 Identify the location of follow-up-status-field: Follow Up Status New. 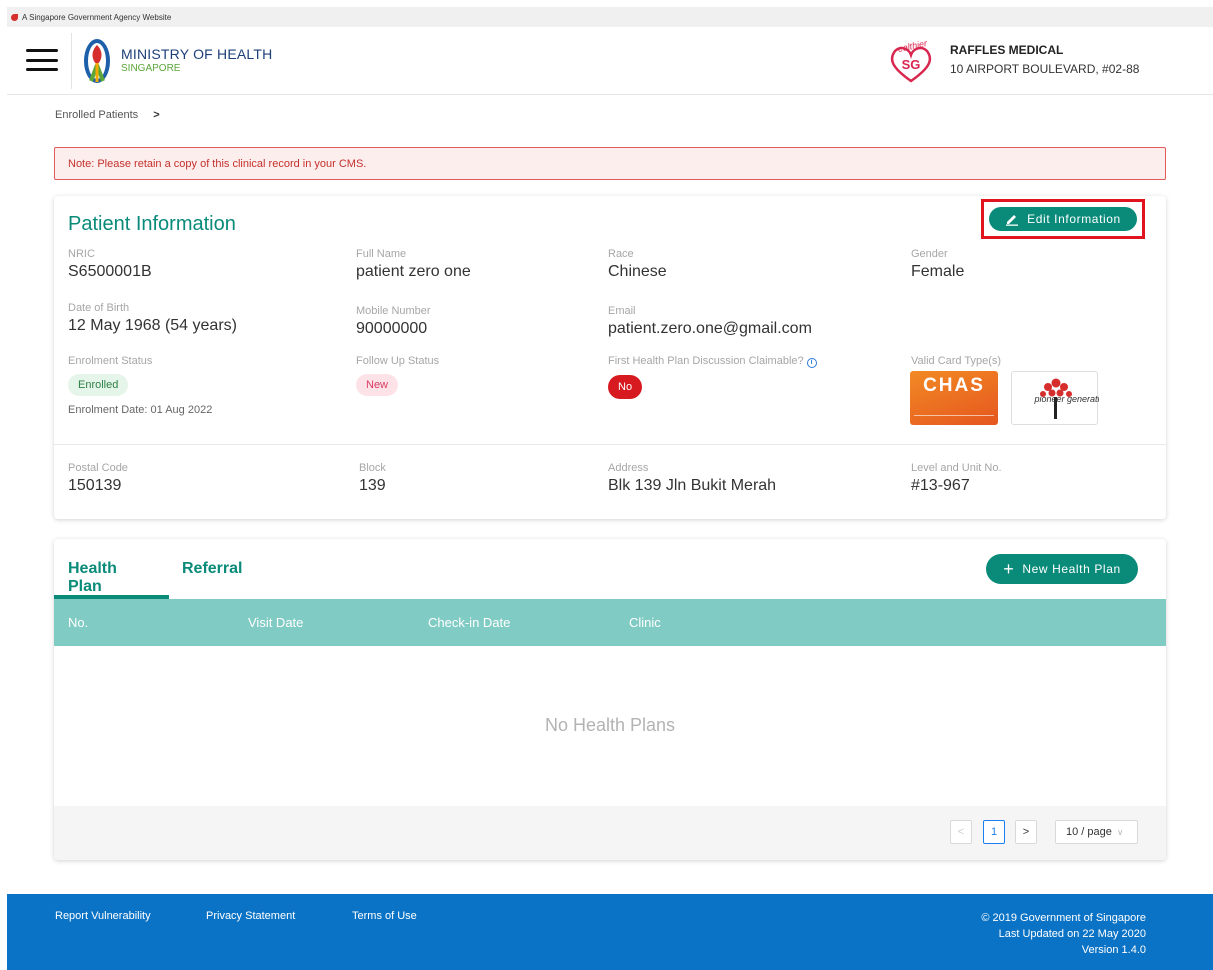
(397, 375).